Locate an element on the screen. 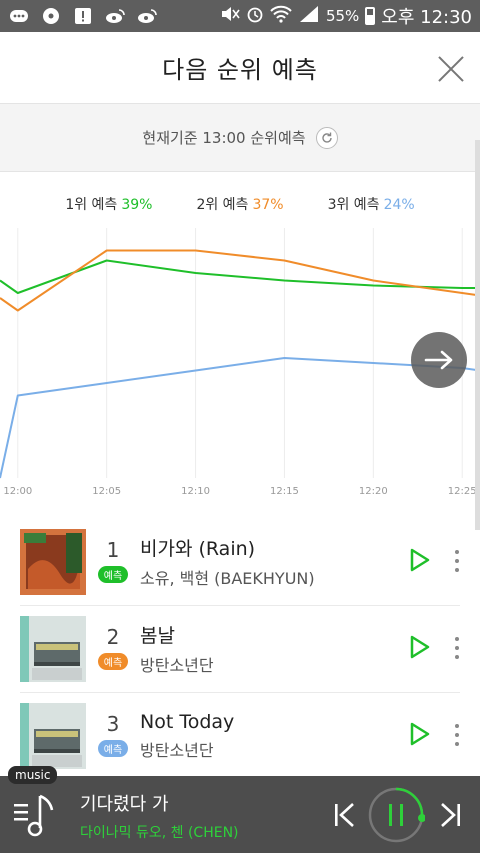 This screenshot has height=853, width=480. legend-item-2: 2위 예측 37% is located at coordinates (239, 204).